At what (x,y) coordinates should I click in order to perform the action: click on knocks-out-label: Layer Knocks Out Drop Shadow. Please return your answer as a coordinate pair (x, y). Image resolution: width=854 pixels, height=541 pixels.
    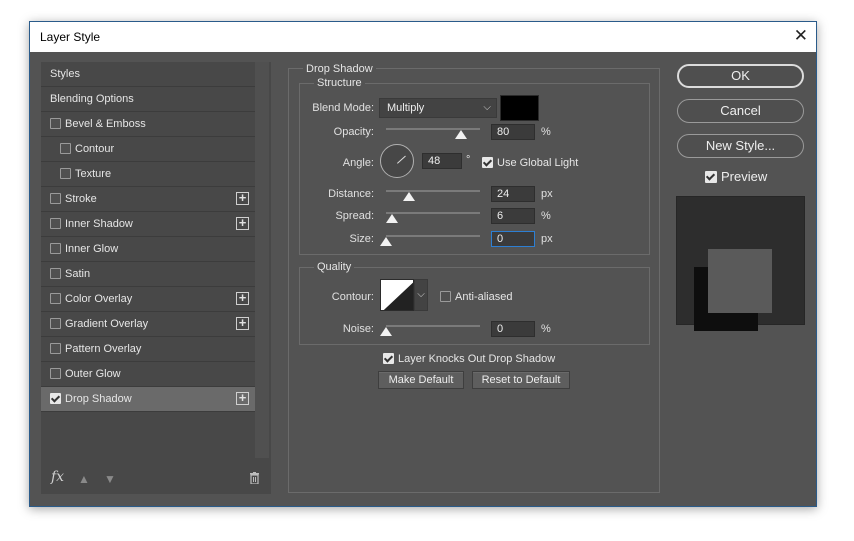
    Looking at the image, I should click on (477, 359).